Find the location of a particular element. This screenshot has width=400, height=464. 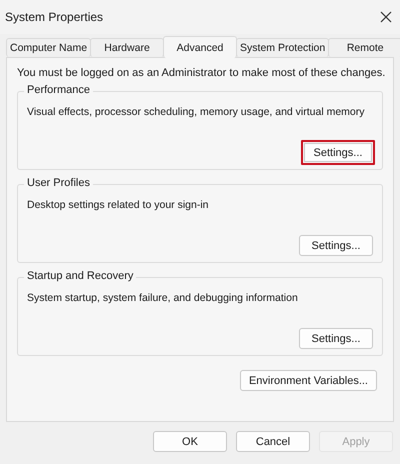

tab: Hardware is located at coordinates (127, 47).